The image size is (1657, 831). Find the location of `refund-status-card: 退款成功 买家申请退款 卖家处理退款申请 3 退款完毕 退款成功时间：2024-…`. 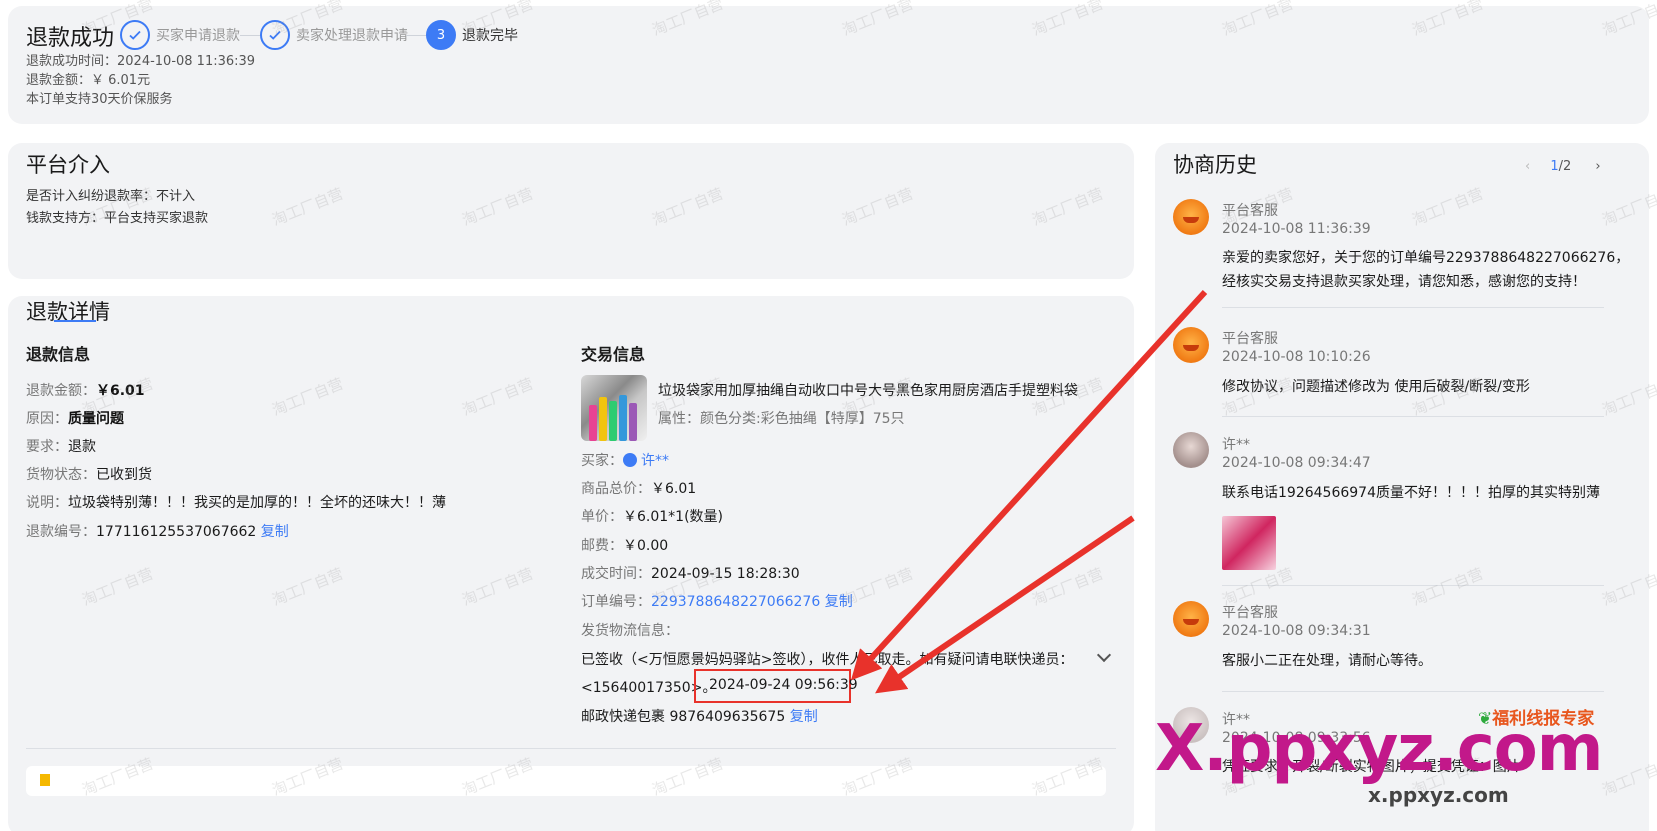

refund-status-card: 退款成功 买家申请退款 卖家处理退款申请 3 退款完毕 退款成功时间：2024-… is located at coordinates (828, 65).